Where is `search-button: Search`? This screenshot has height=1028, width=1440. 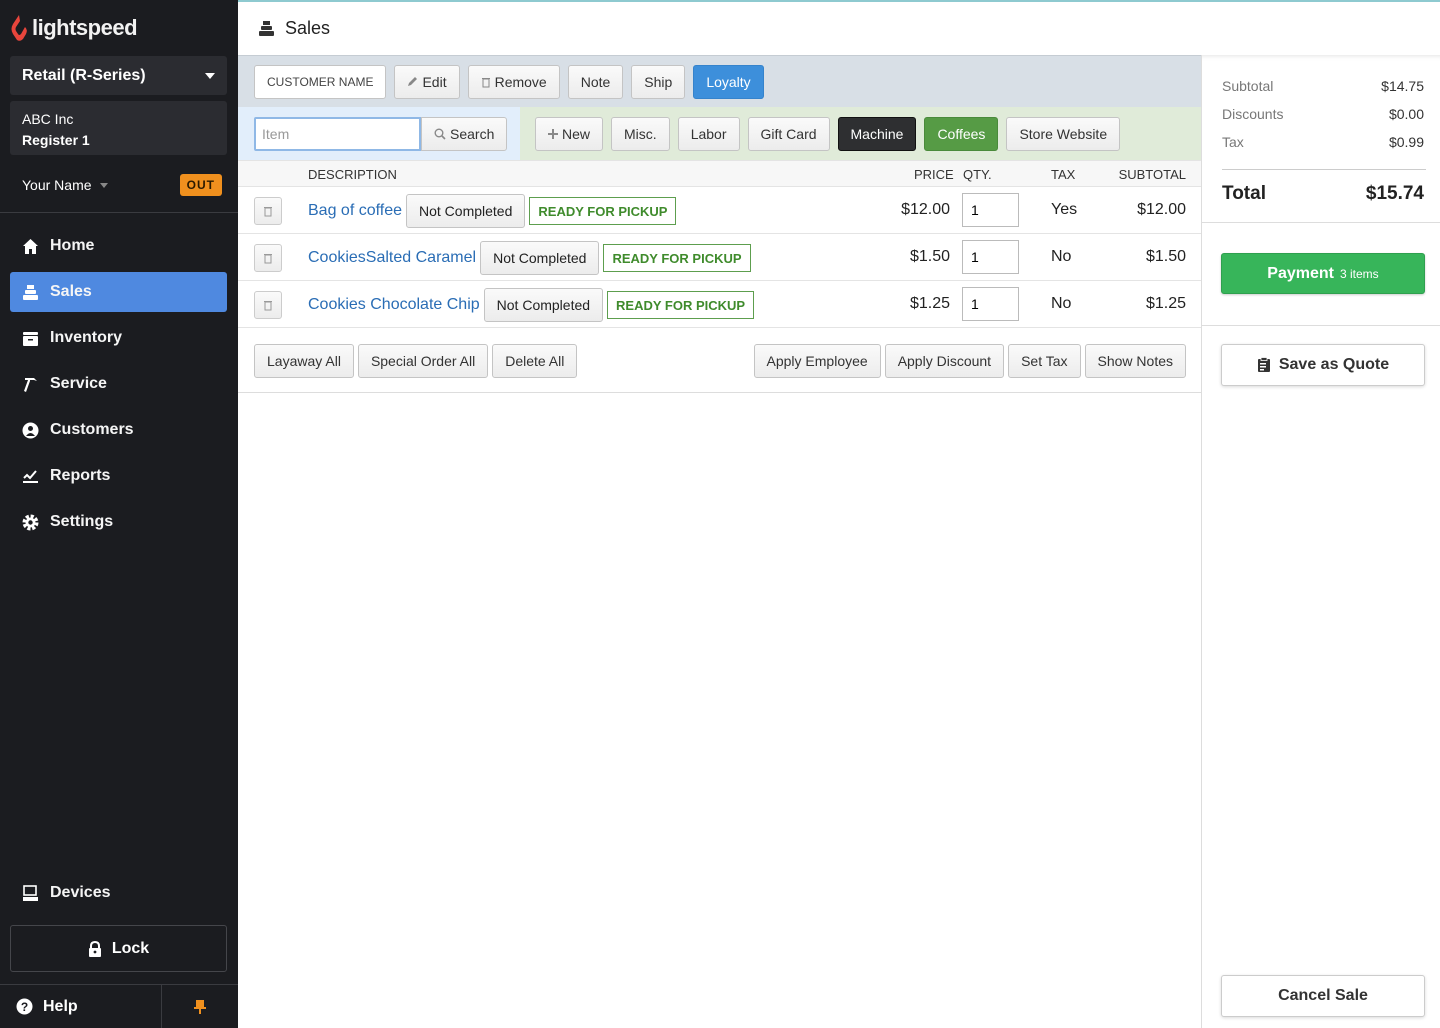 search-button: Search is located at coordinates (464, 133).